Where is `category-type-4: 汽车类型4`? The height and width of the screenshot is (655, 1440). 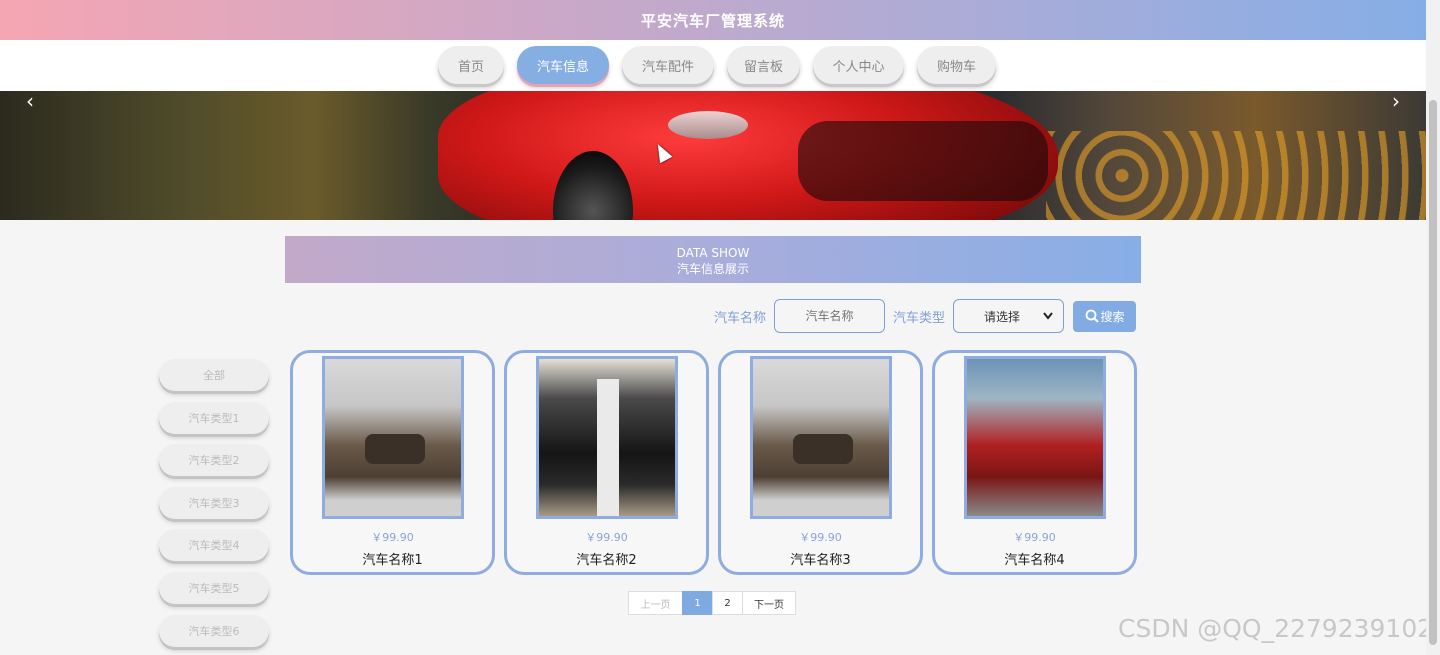 category-type-4: 汽车类型4 is located at coordinates (214, 545).